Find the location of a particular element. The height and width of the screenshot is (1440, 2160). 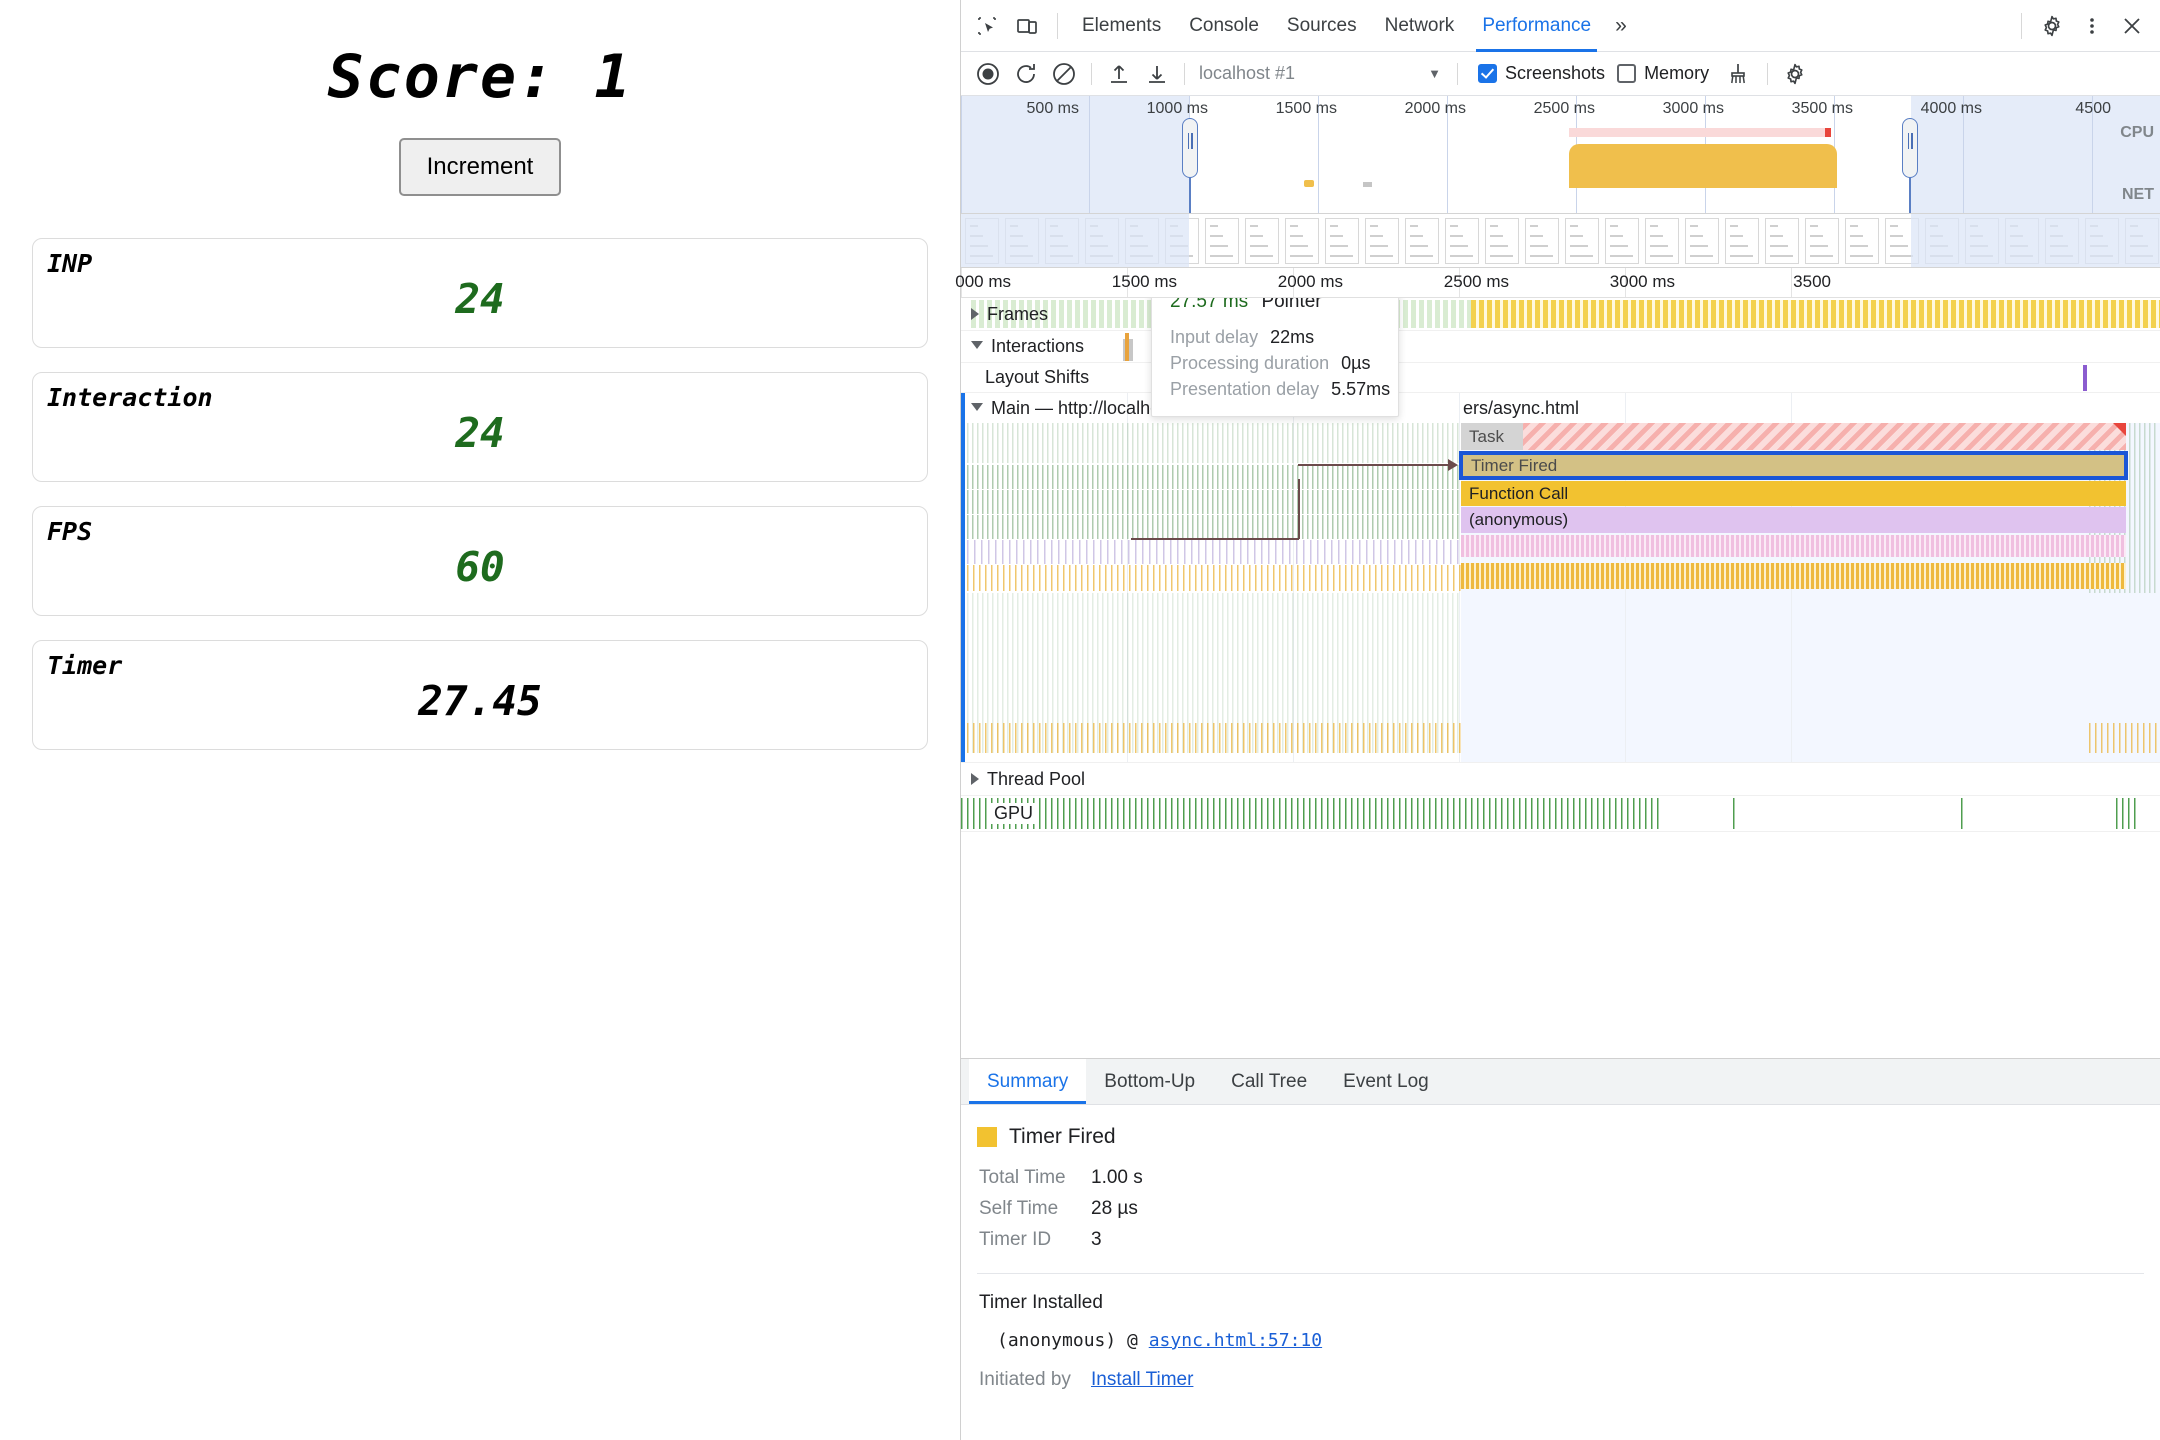

tab-performance: Performance is located at coordinates (1536, 26).